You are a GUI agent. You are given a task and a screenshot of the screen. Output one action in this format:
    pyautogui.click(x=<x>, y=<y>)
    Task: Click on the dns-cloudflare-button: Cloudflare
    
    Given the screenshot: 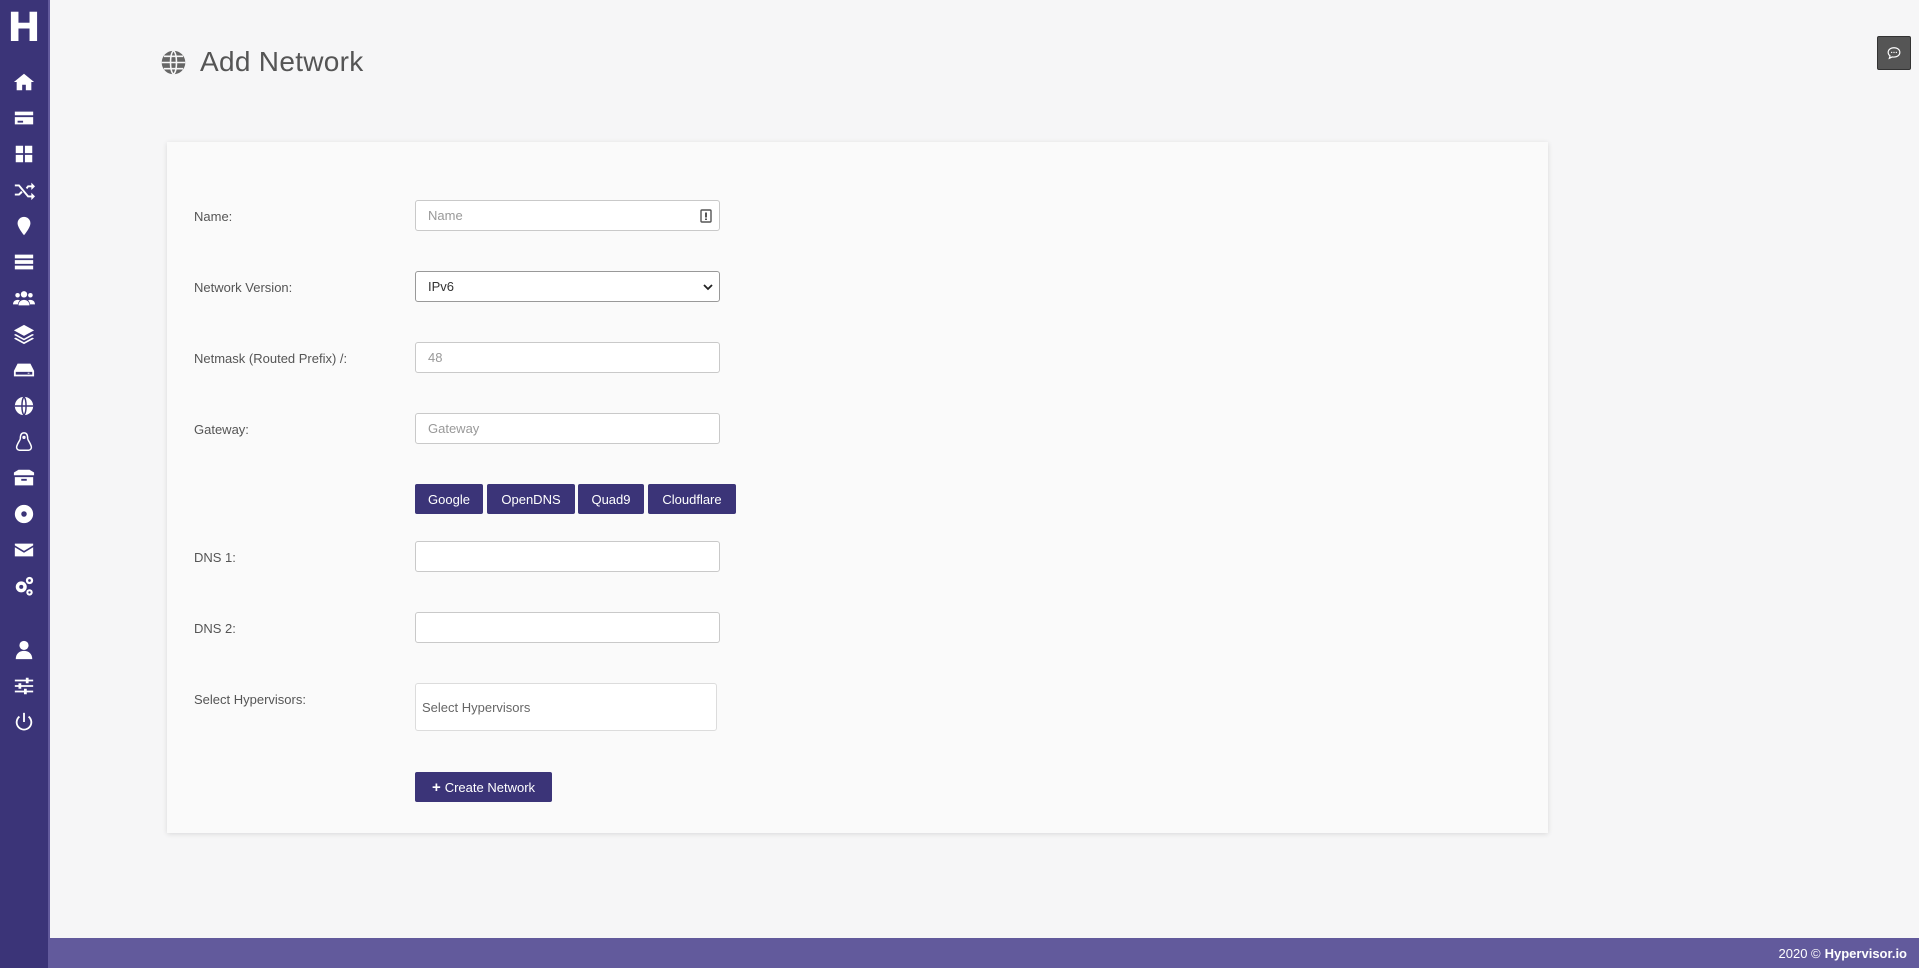 What is the action you would take?
    pyautogui.click(x=692, y=499)
    